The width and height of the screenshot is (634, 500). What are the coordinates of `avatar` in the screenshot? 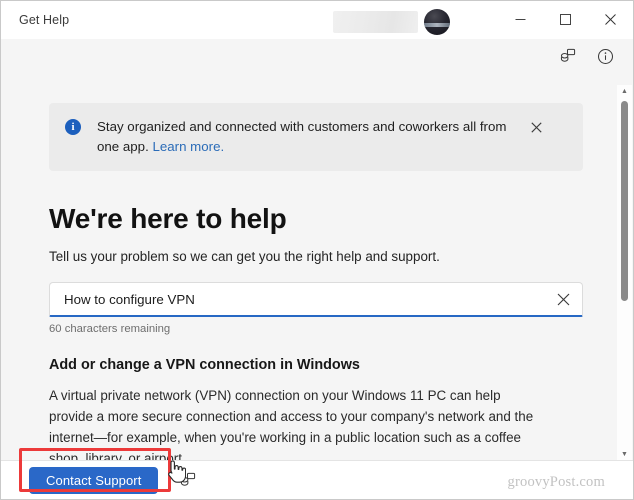 It's located at (437, 22).